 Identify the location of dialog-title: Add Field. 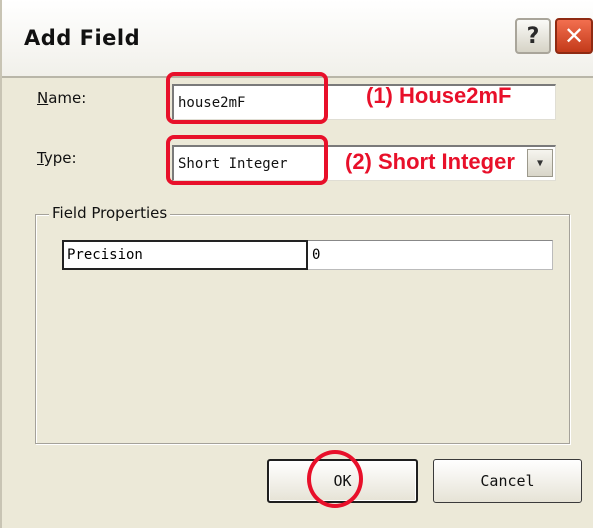
(82, 38).